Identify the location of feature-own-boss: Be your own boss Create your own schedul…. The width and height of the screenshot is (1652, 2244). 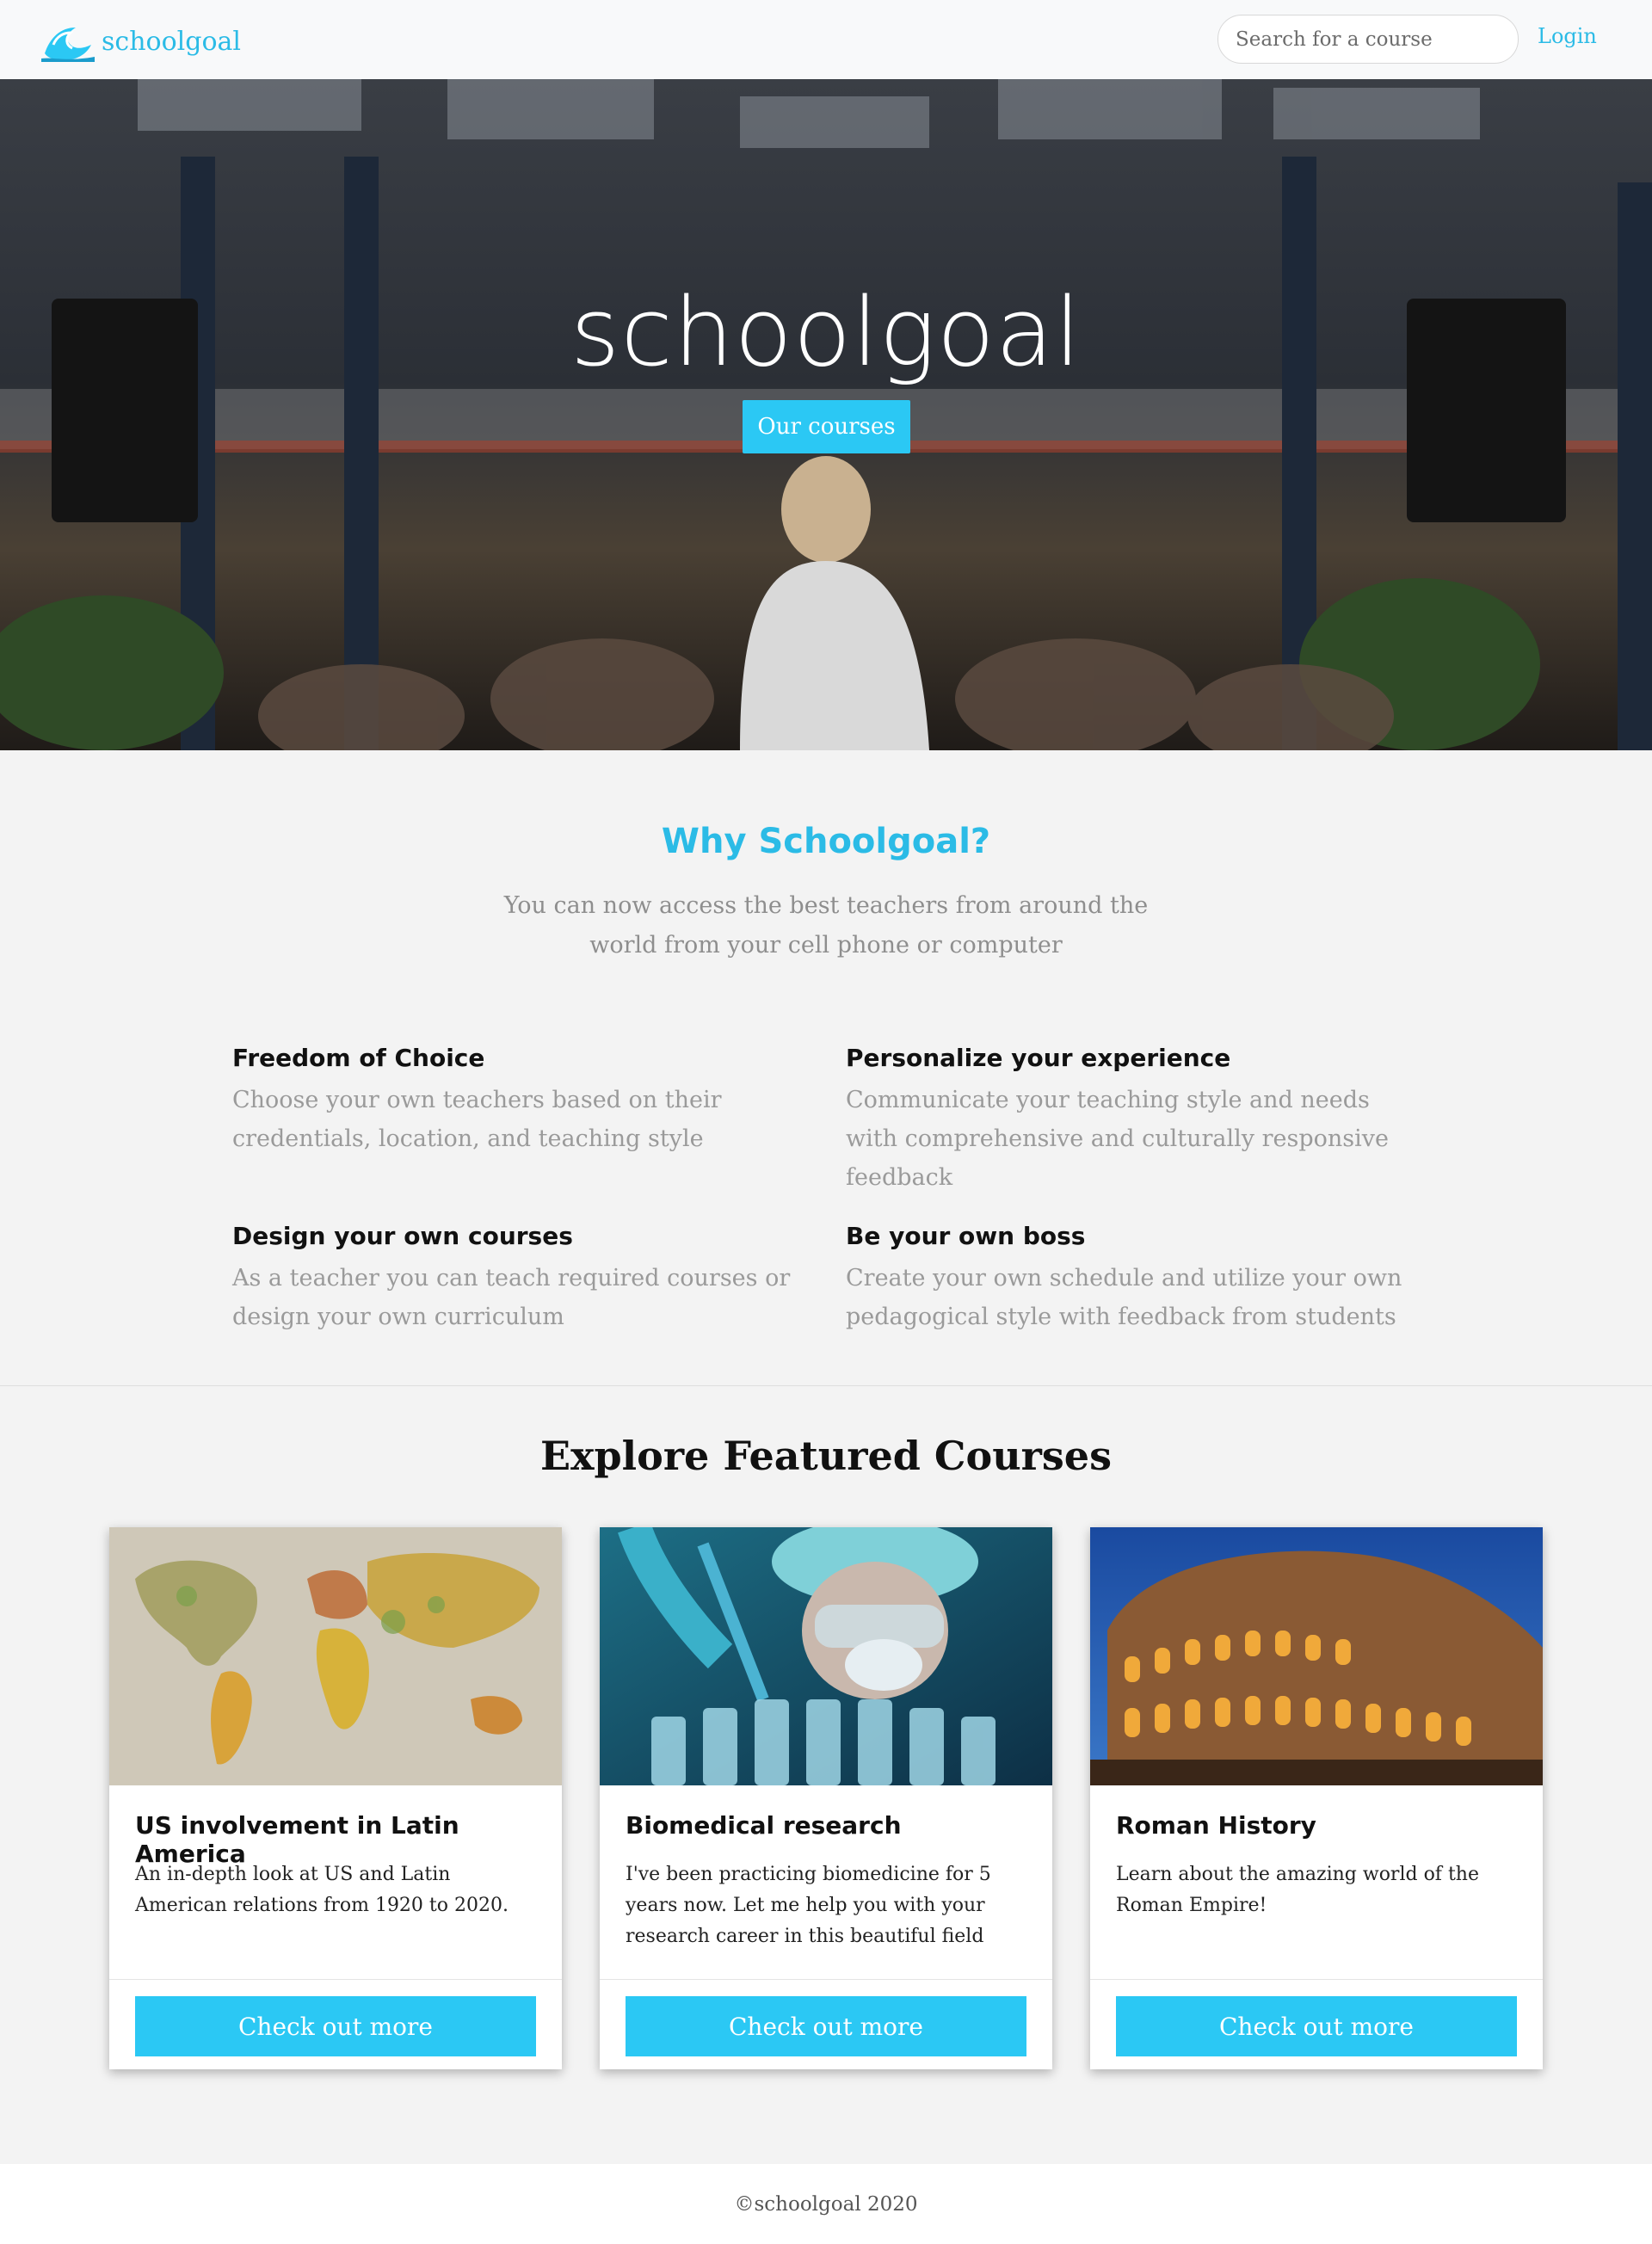
(1125, 1279).